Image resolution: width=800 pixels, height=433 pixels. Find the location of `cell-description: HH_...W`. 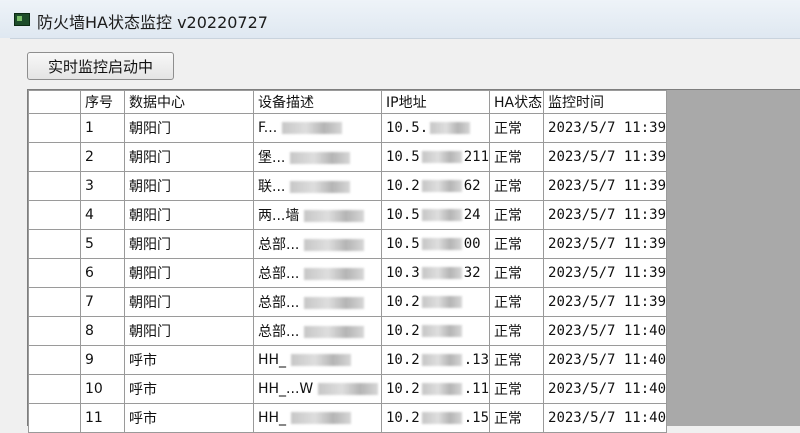

cell-description: HH_...W is located at coordinates (317, 389).